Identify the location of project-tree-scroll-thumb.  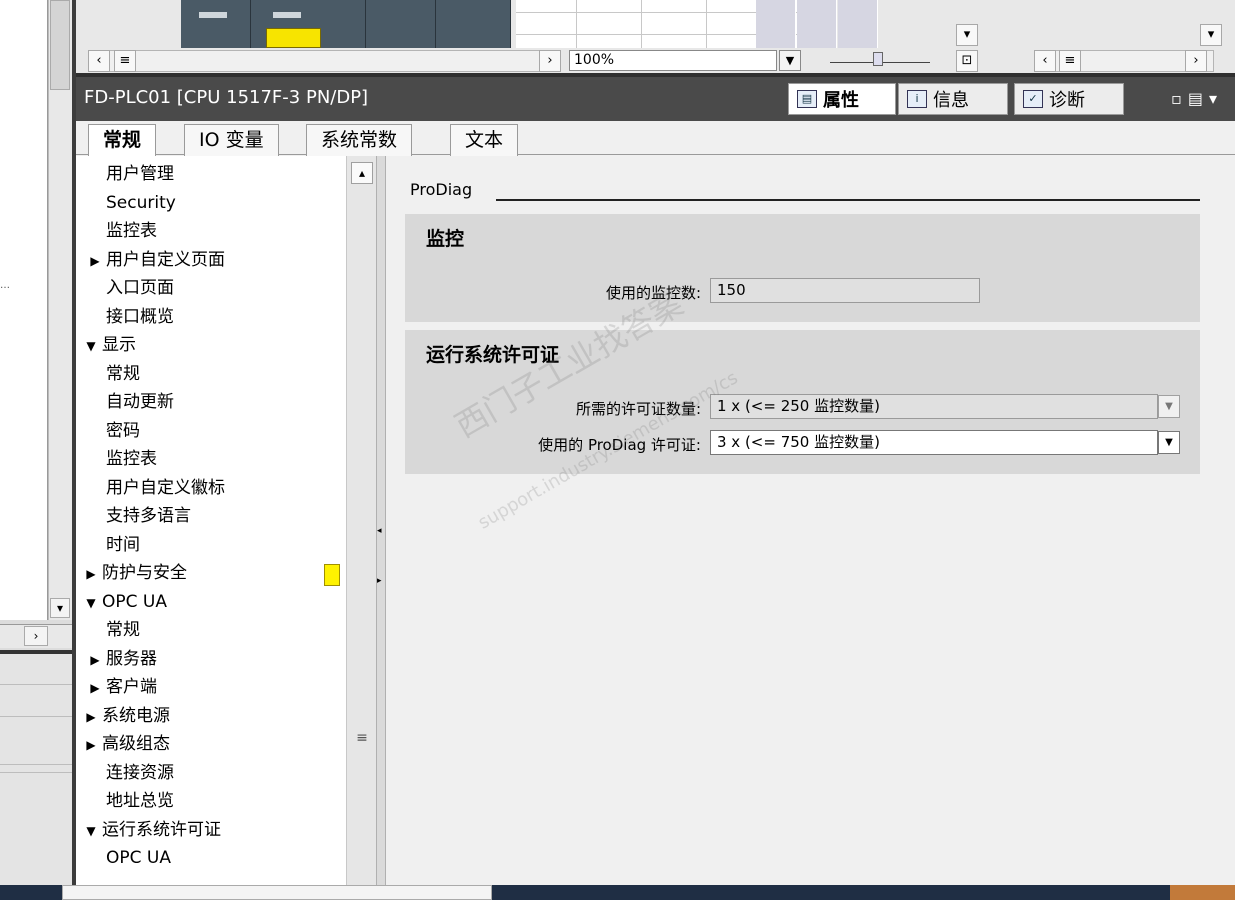
(60, 45).